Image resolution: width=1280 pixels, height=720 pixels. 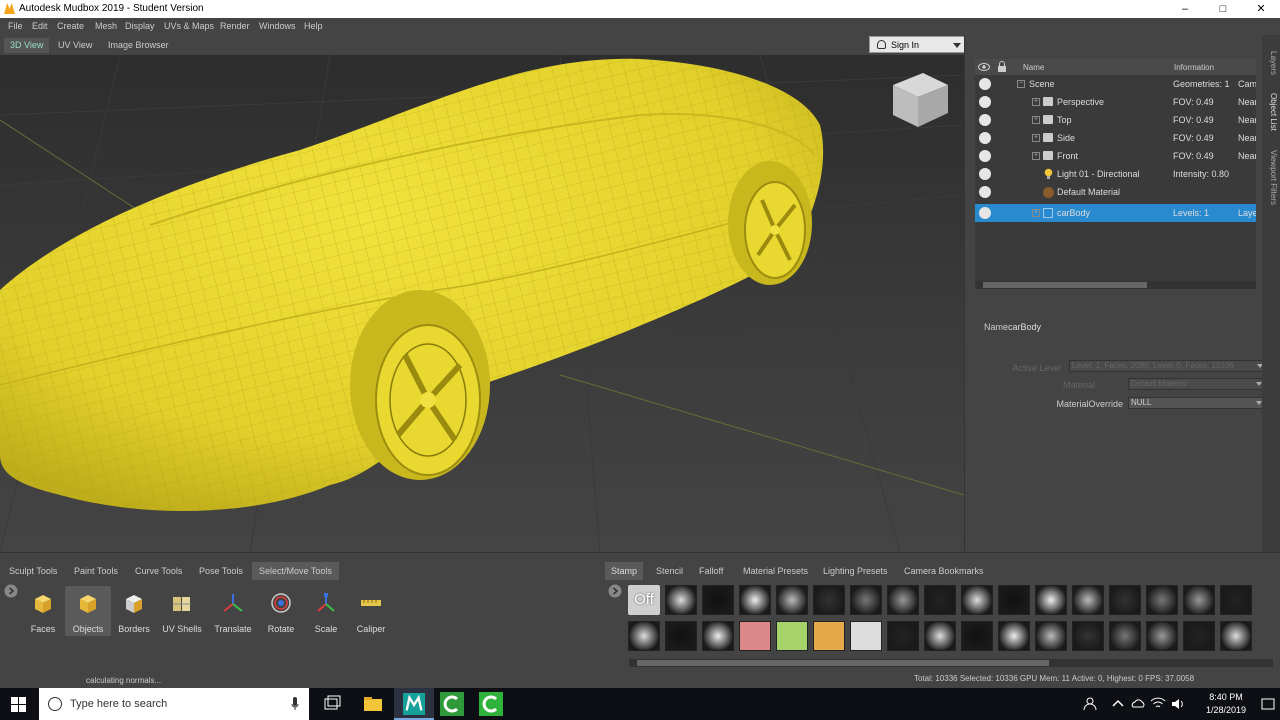 What do you see at coordinates (281, 611) in the screenshot?
I see `tool-rotate: Rotate` at bounding box center [281, 611].